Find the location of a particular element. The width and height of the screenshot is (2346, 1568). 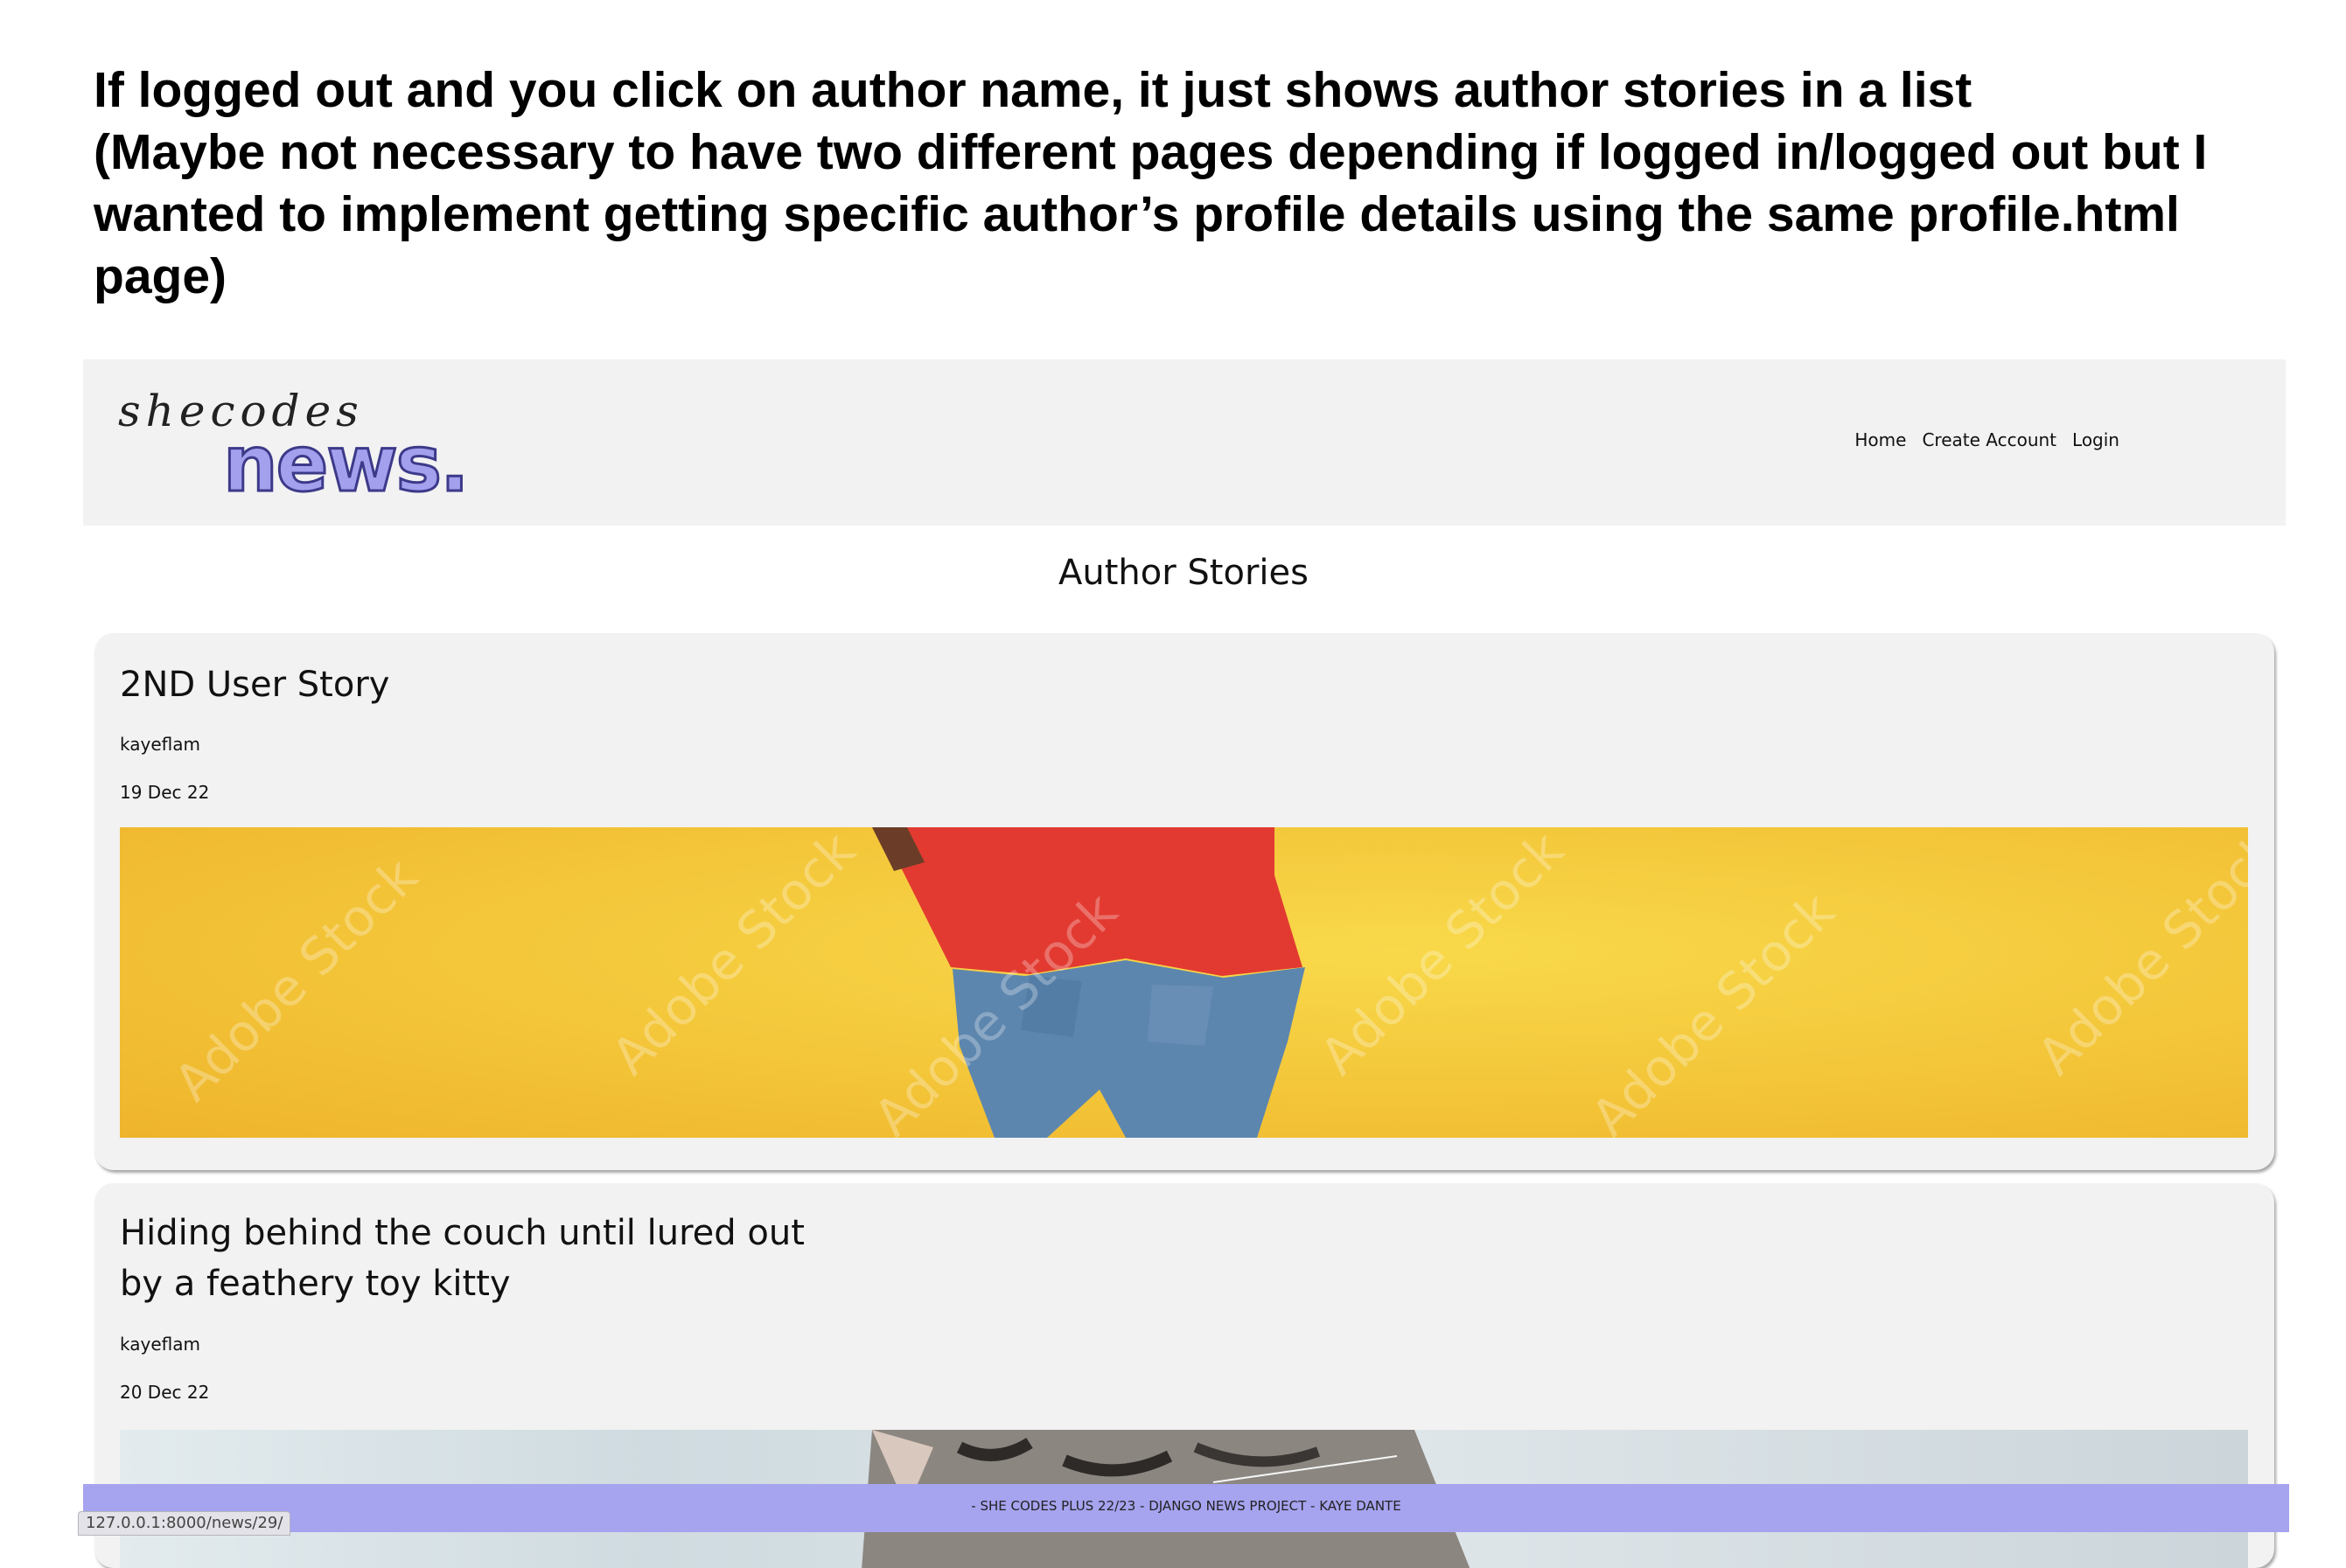

nav-login-link: Login is located at coordinates (2095, 439).